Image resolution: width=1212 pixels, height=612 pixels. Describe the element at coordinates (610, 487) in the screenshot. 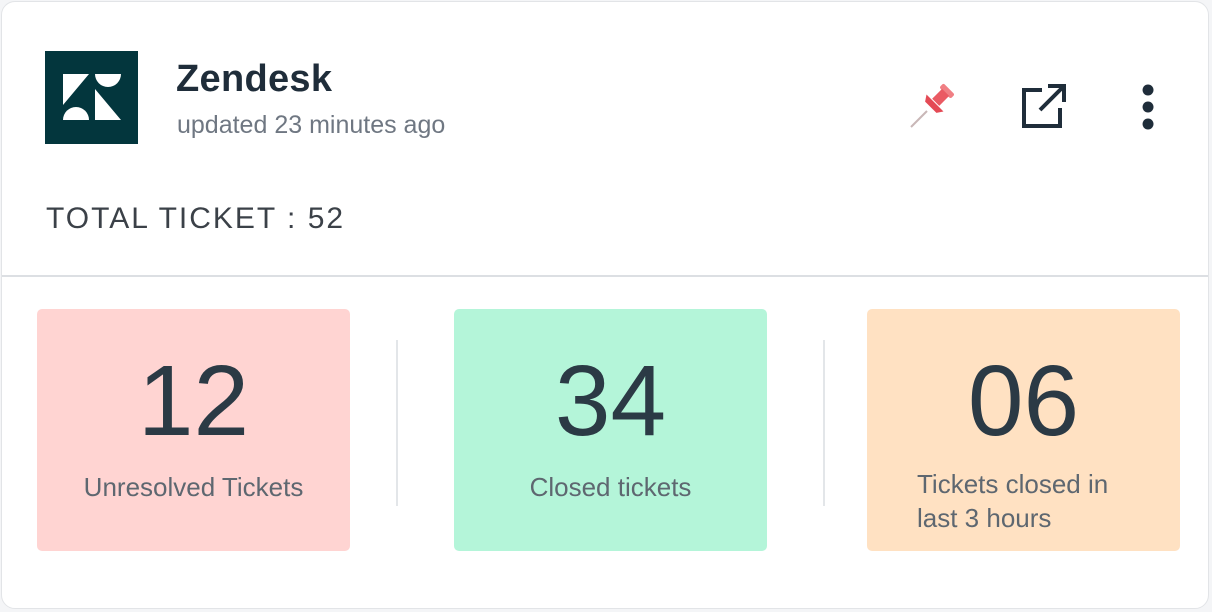

I see `stat-label: Closed tickets` at that location.